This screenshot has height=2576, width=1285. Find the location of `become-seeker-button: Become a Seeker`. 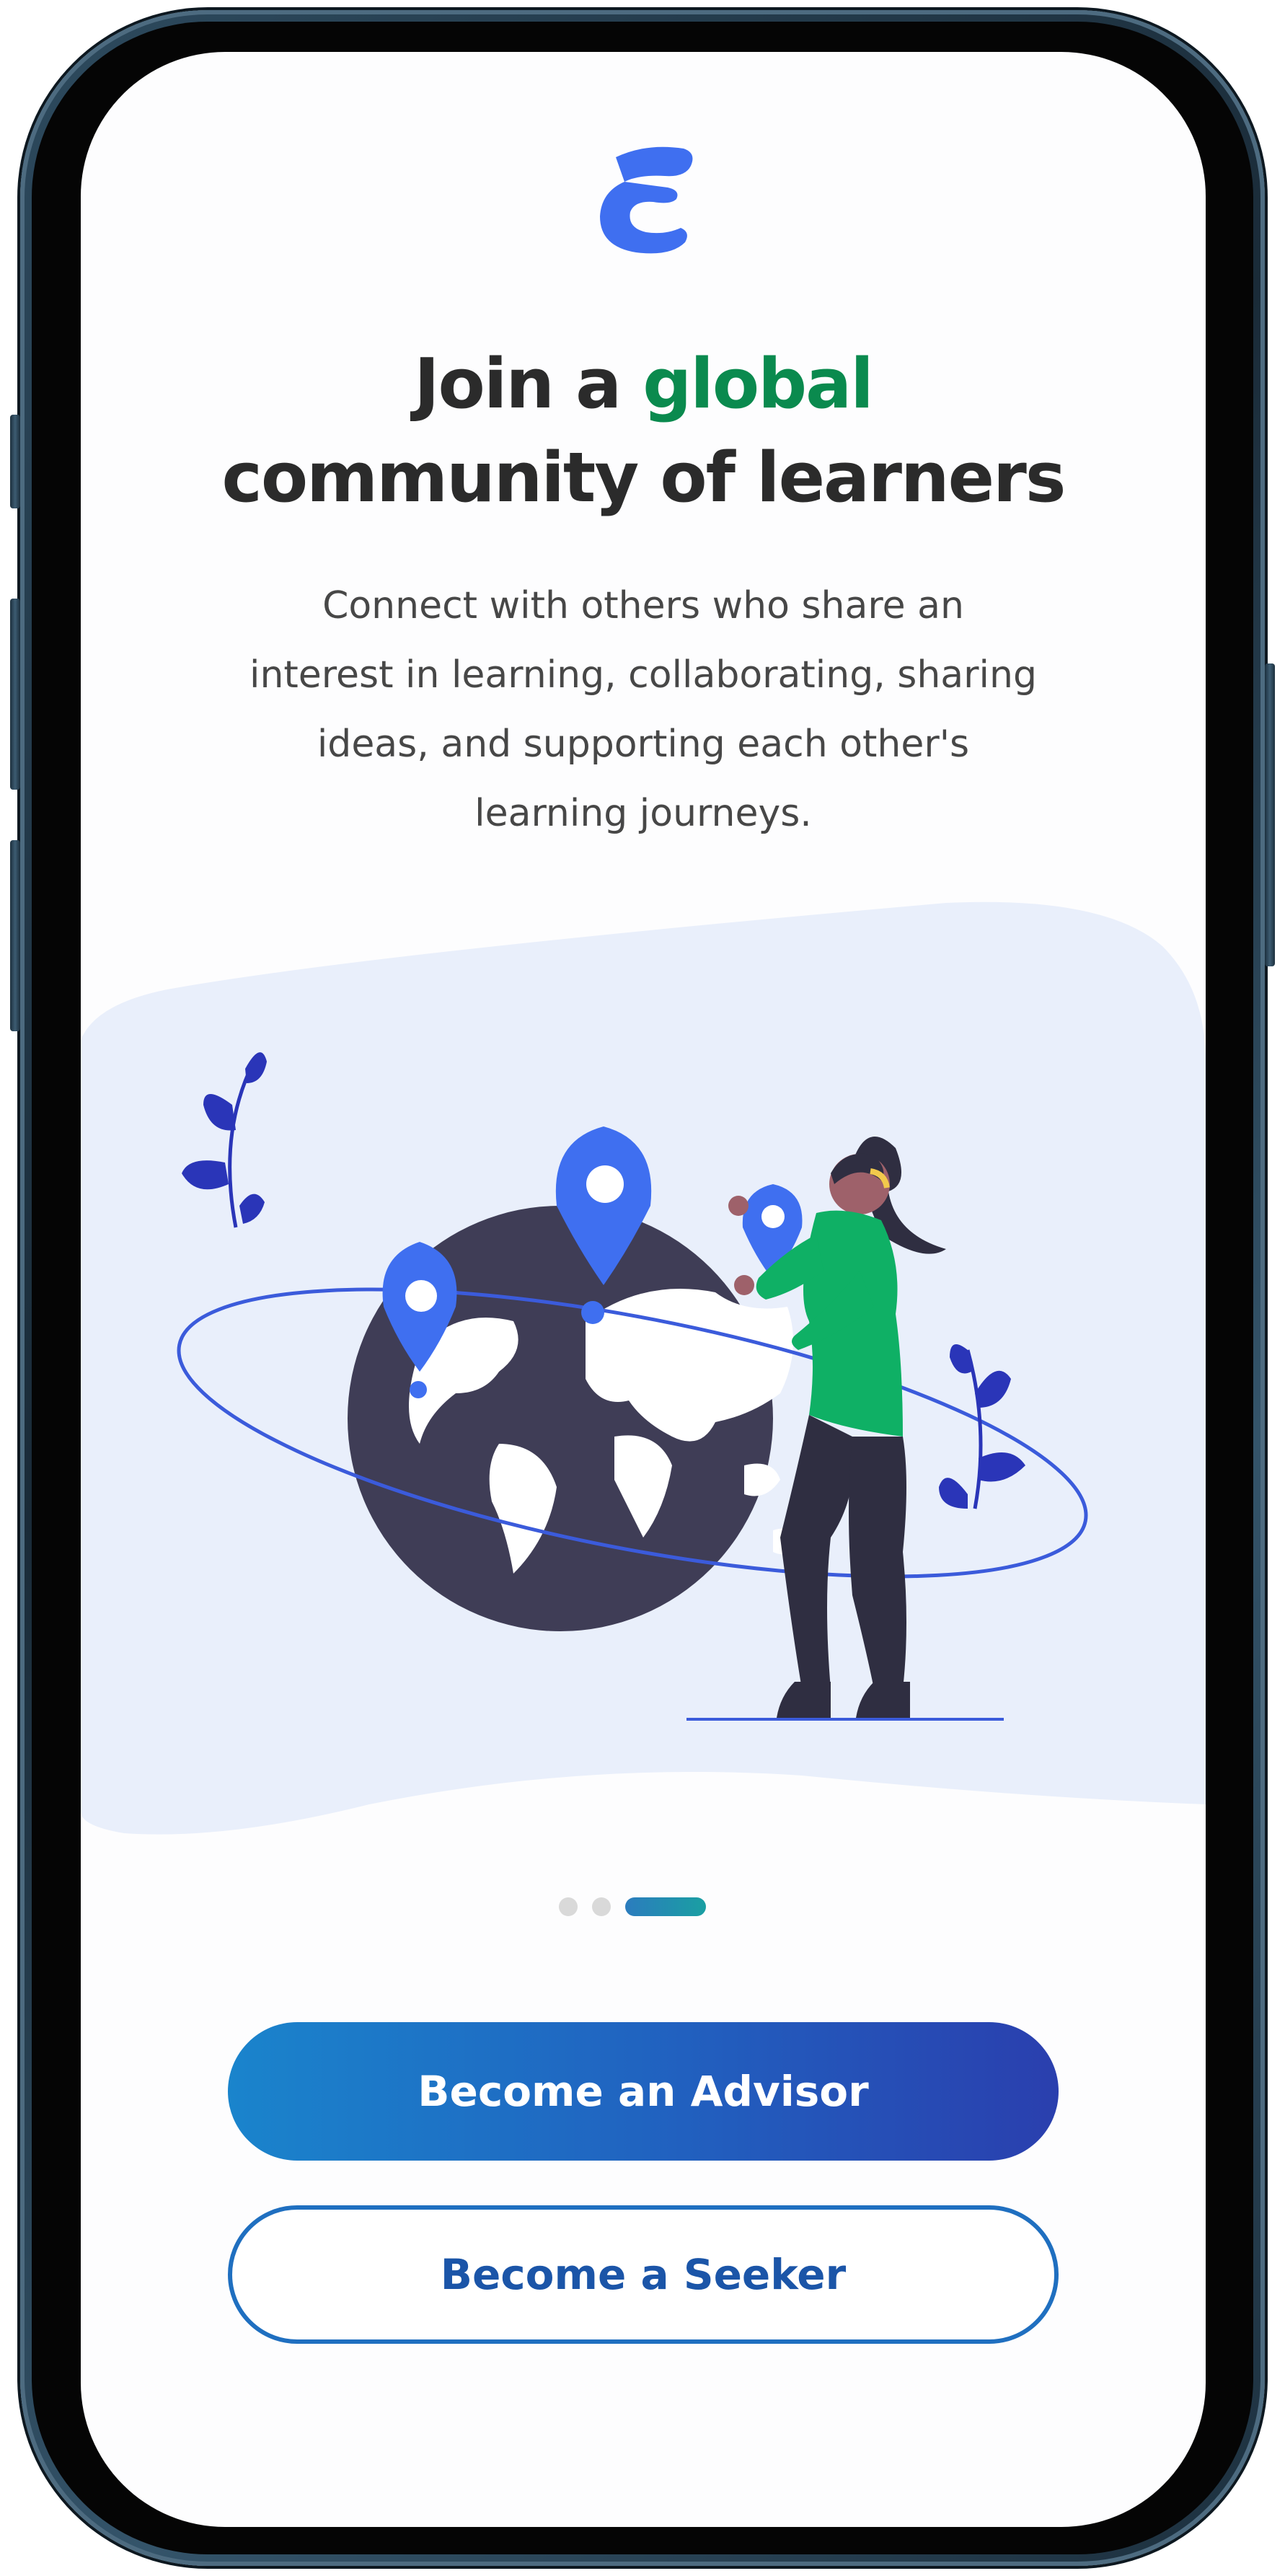

become-seeker-button: Become a Seeker is located at coordinates (643, 2274).